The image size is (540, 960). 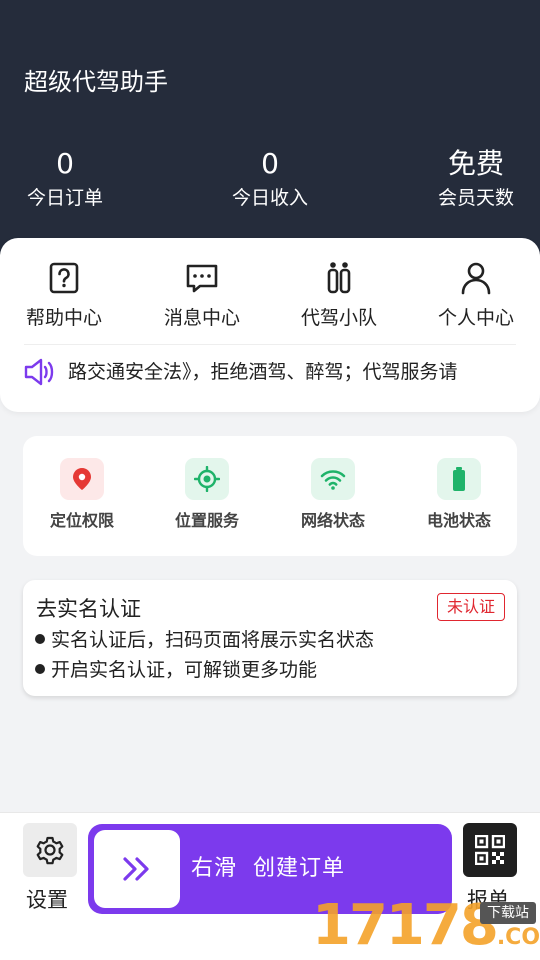 What do you see at coordinates (294, 372) in the screenshot?
I see `notice-marquee: 路交通安全法》，拒绝酒驾、醉驾；代驾服务请` at bounding box center [294, 372].